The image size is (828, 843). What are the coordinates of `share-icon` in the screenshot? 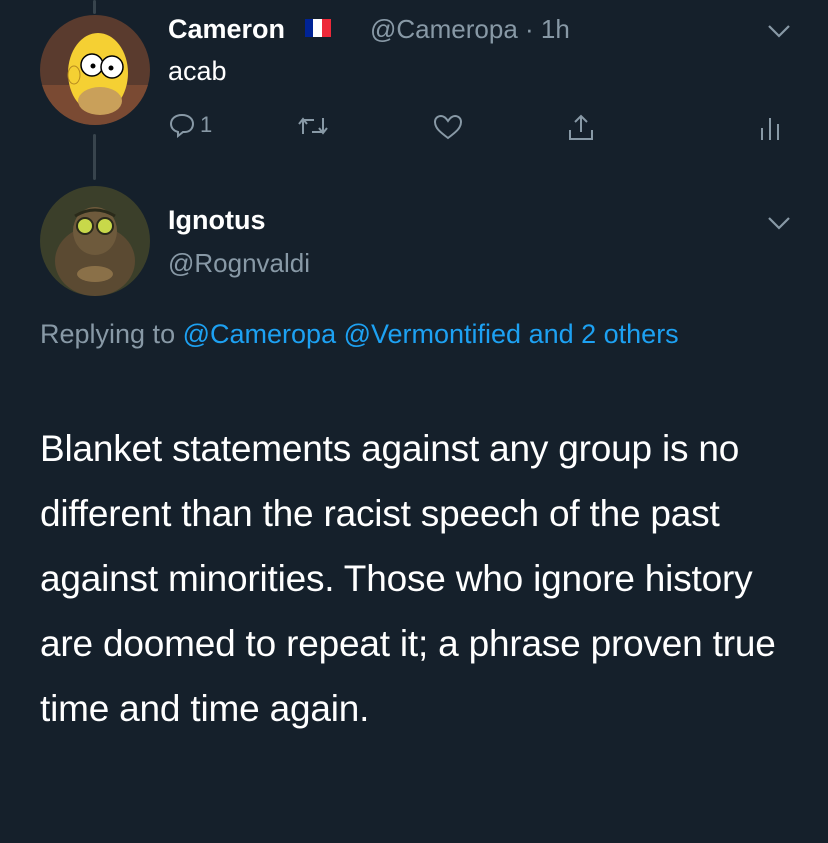 It's located at (581, 127).